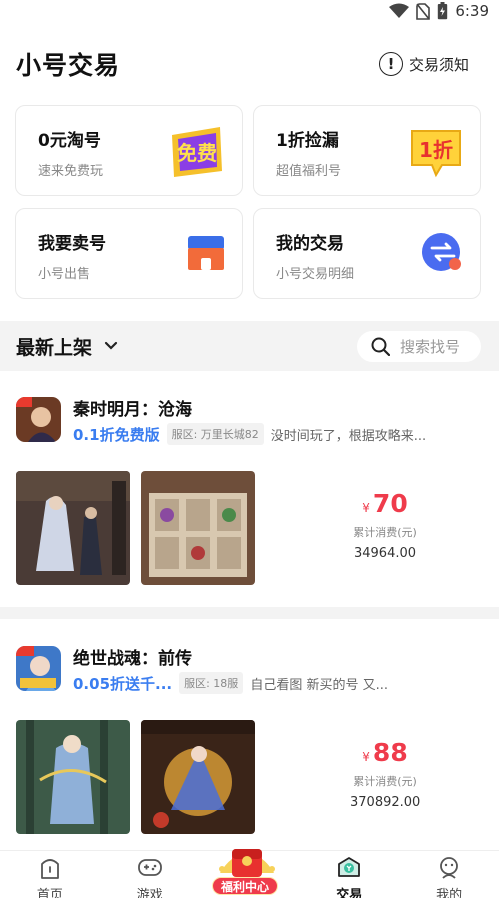  I want to click on profile-icon, so click(449, 868).